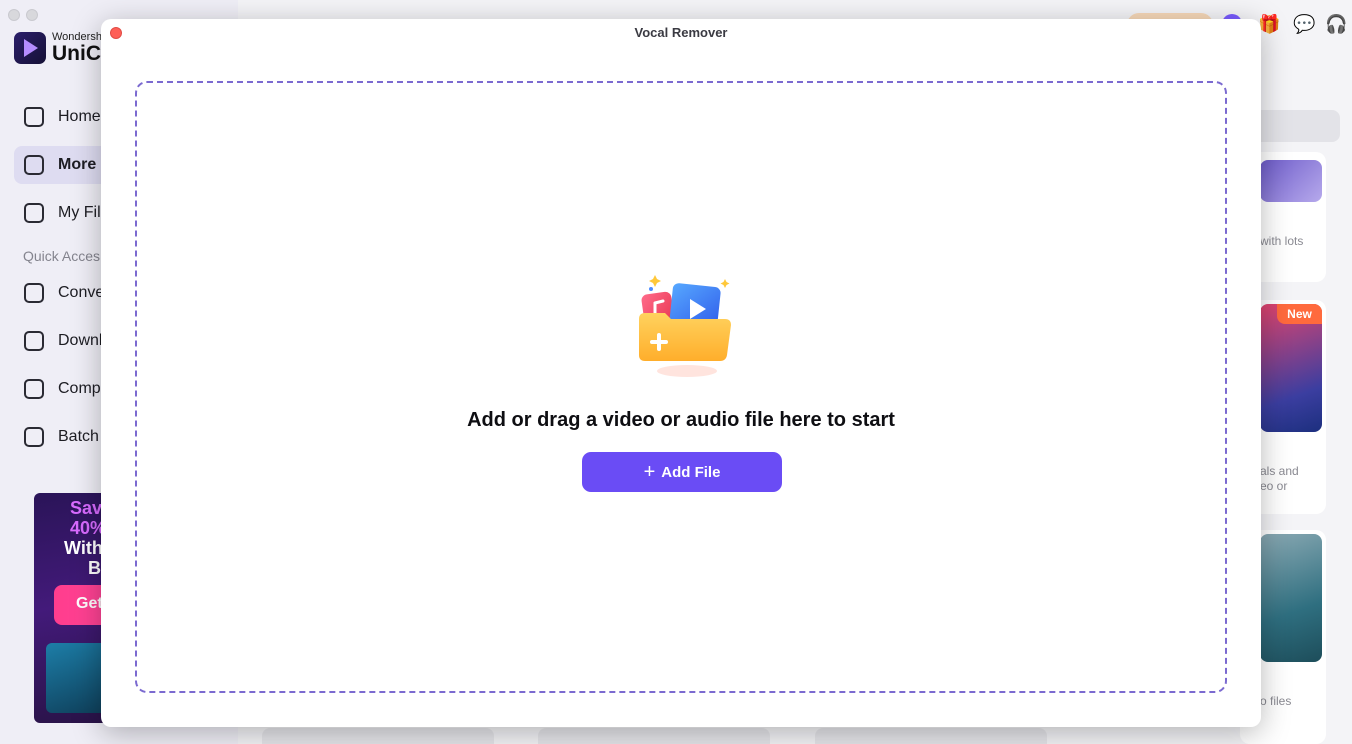 This screenshot has width=1352, height=744. What do you see at coordinates (32, 15) in the screenshot?
I see `window-minimize-dot` at bounding box center [32, 15].